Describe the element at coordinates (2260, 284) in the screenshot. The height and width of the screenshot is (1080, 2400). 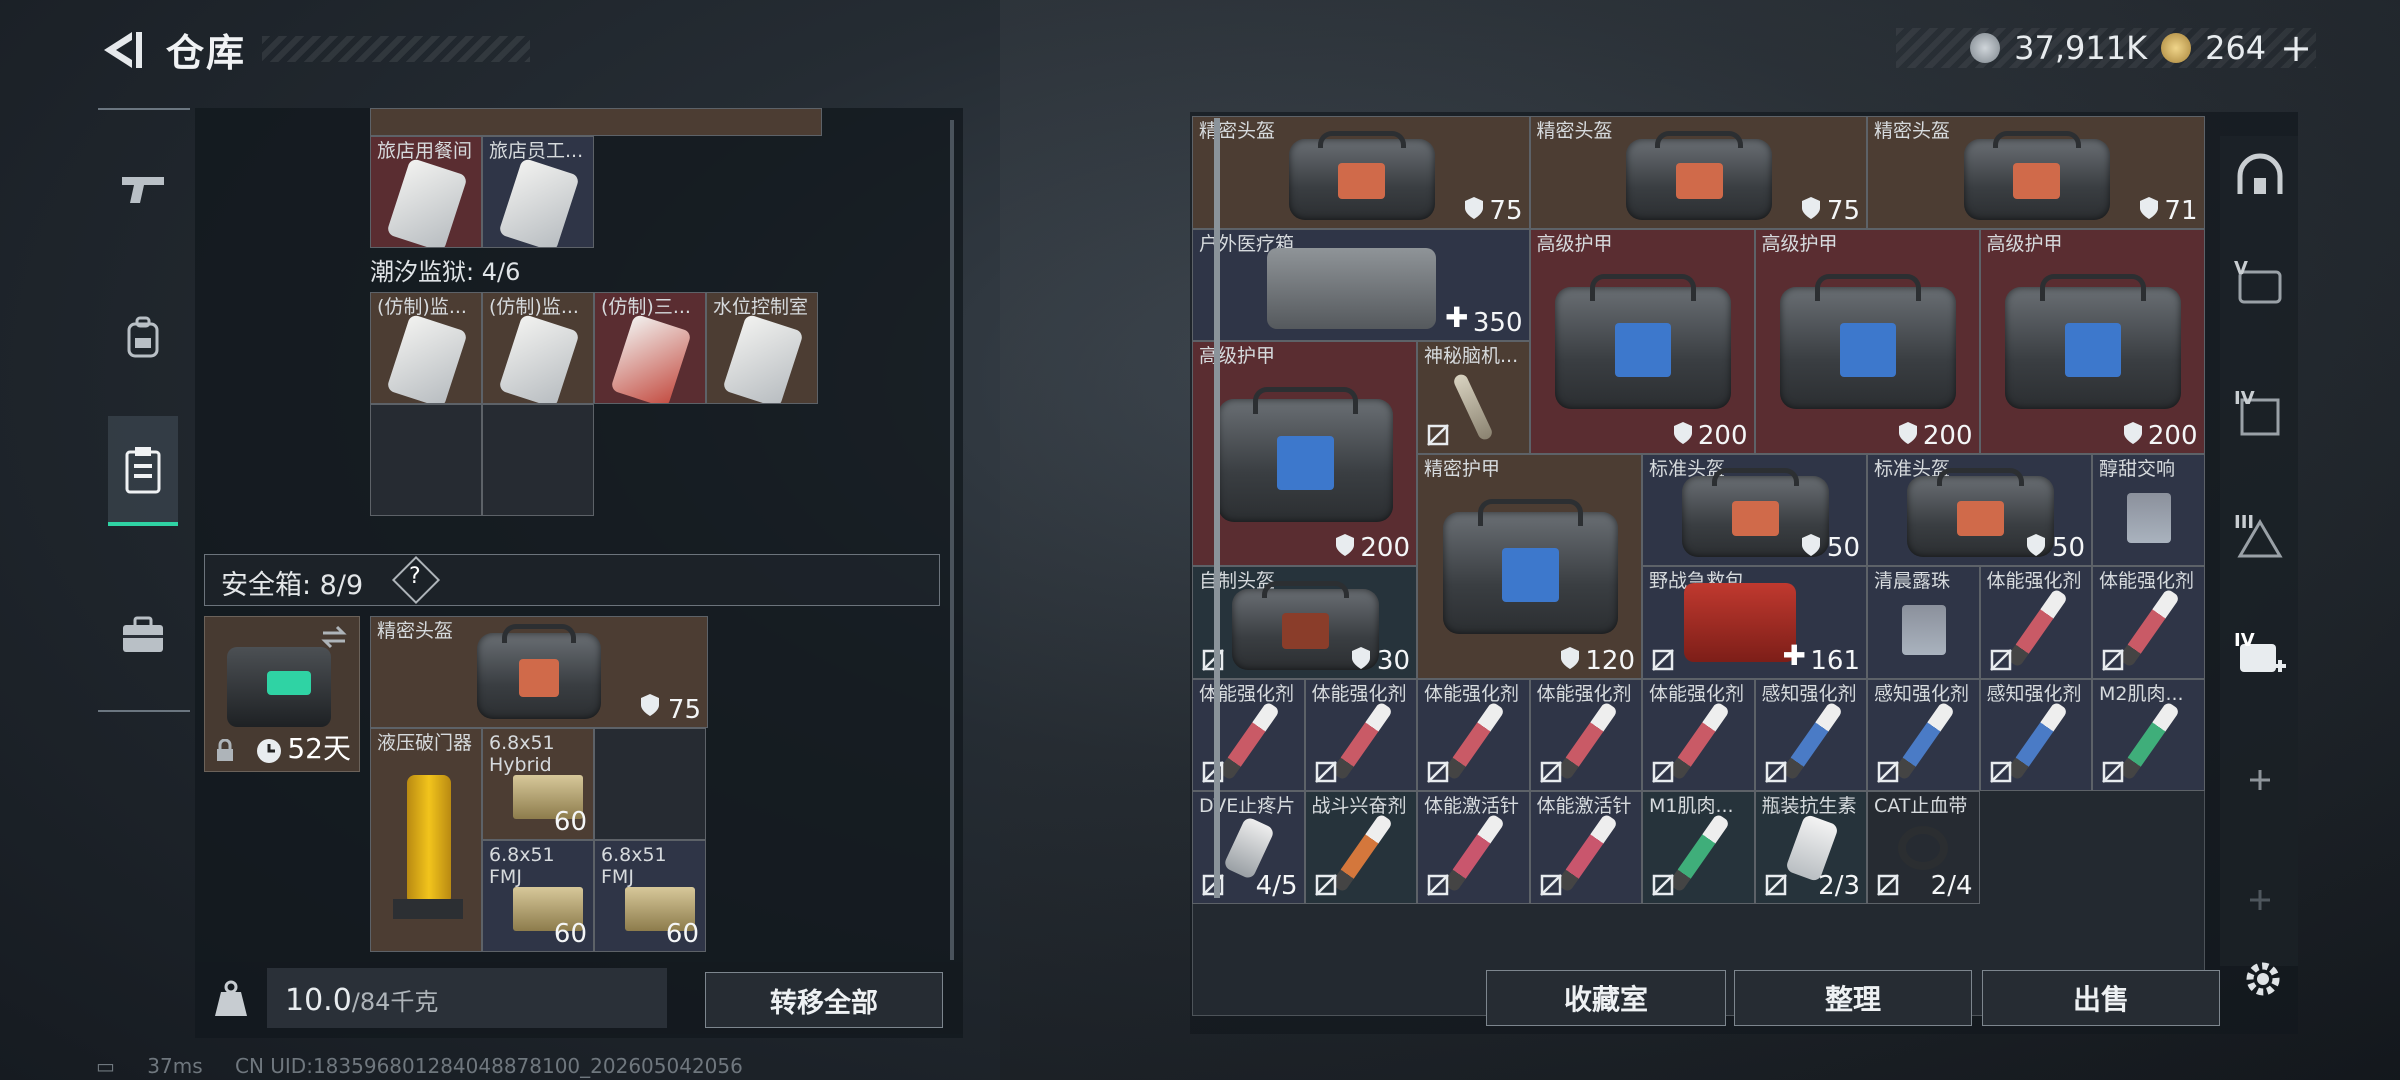
I see `container-v-button: V` at that location.